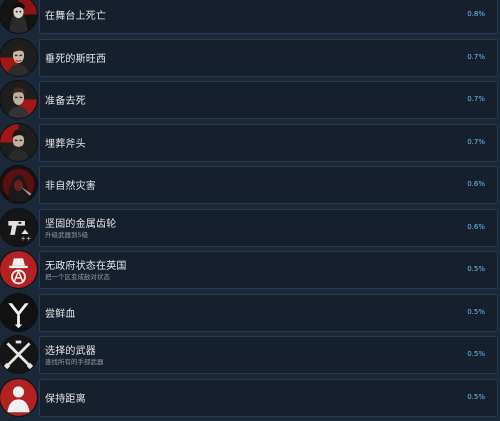 The width and height of the screenshot is (500, 421). Describe the element at coordinates (65, 144) in the screenshot. I see `achievement-title: 埋葬斧头` at that location.